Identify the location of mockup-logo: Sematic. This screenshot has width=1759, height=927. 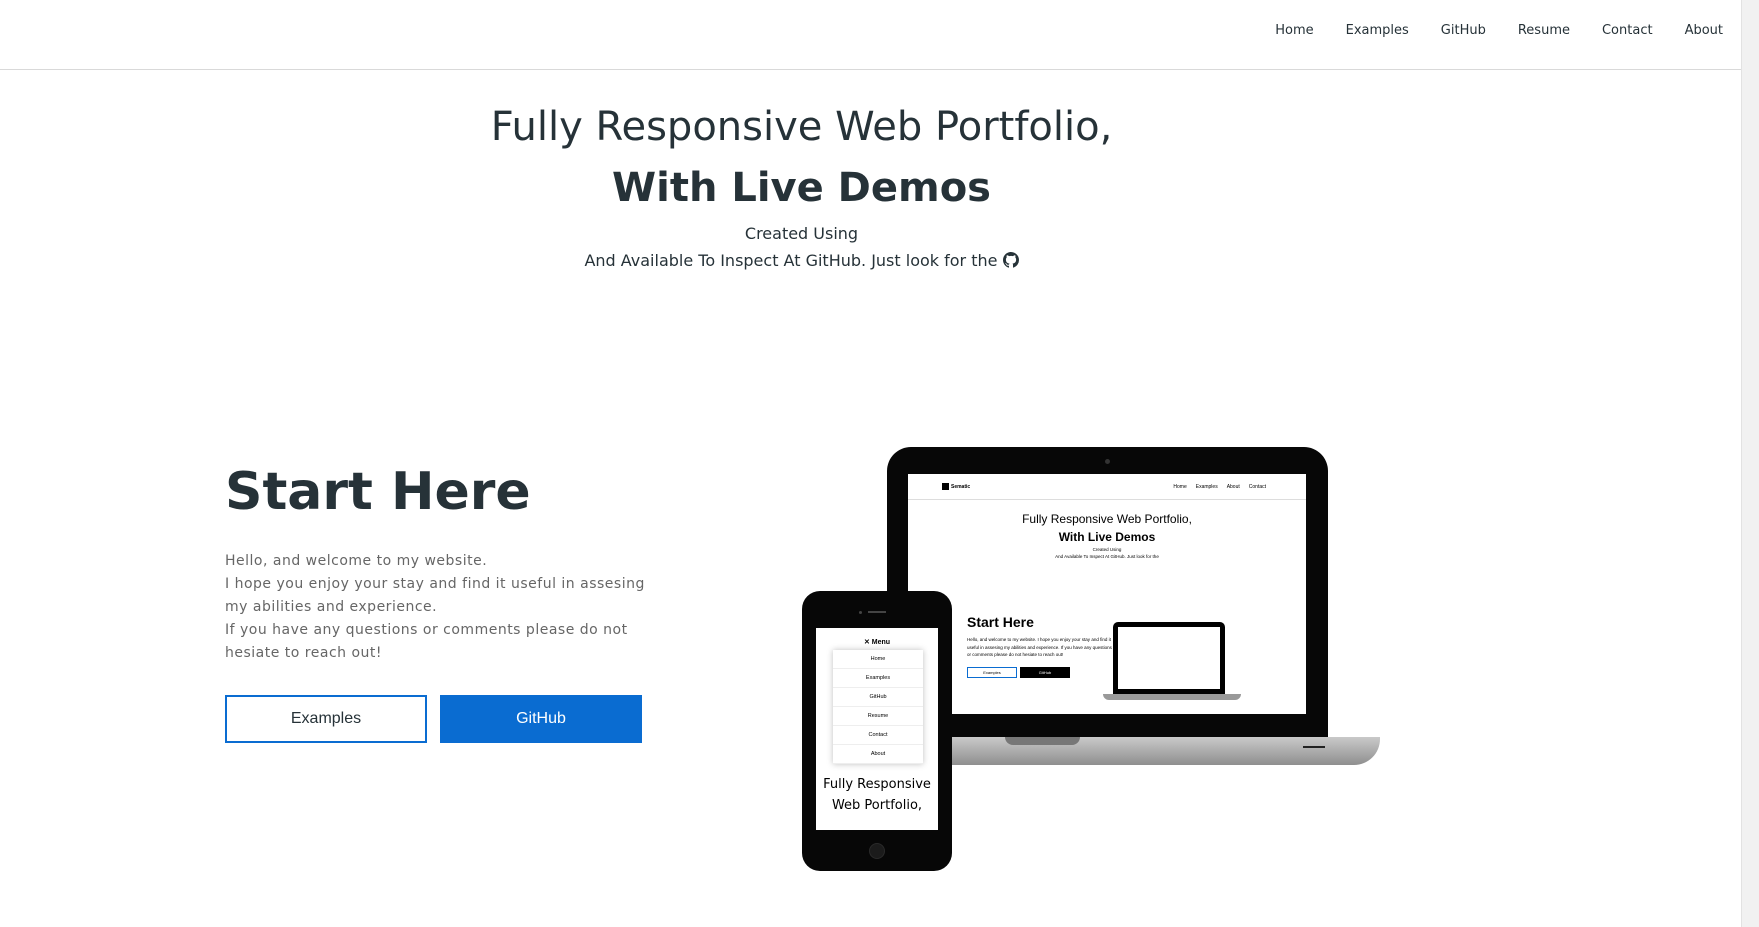
(956, 486).